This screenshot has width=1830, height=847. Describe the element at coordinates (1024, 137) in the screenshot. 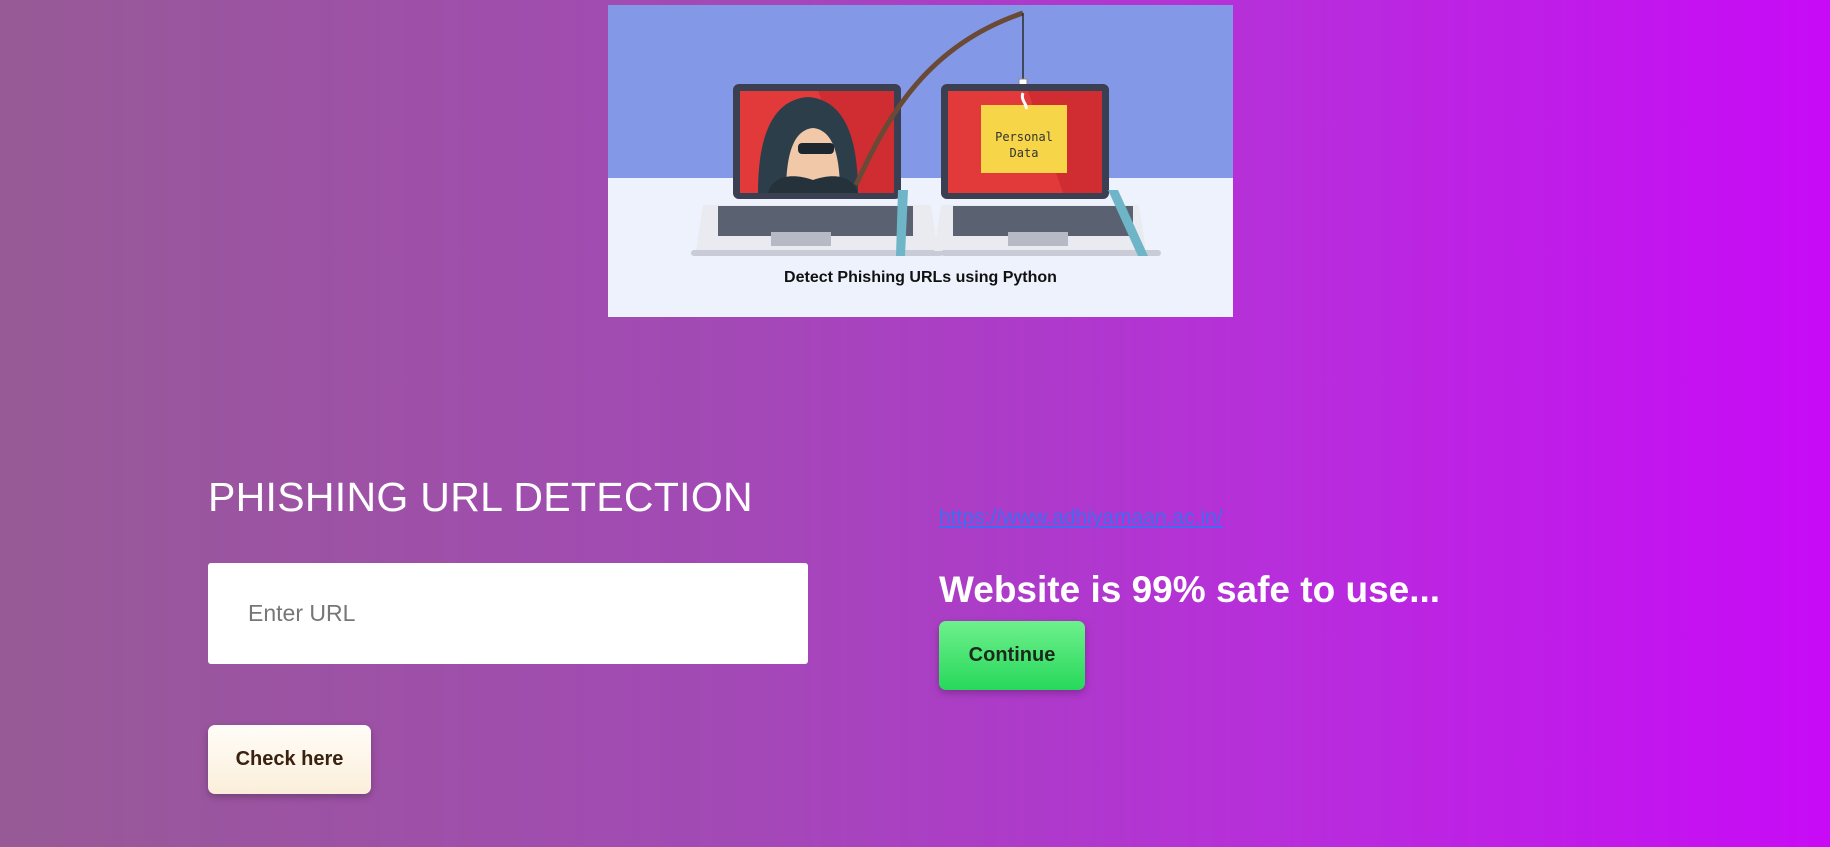

I see `svg-text: Personal` at that location.